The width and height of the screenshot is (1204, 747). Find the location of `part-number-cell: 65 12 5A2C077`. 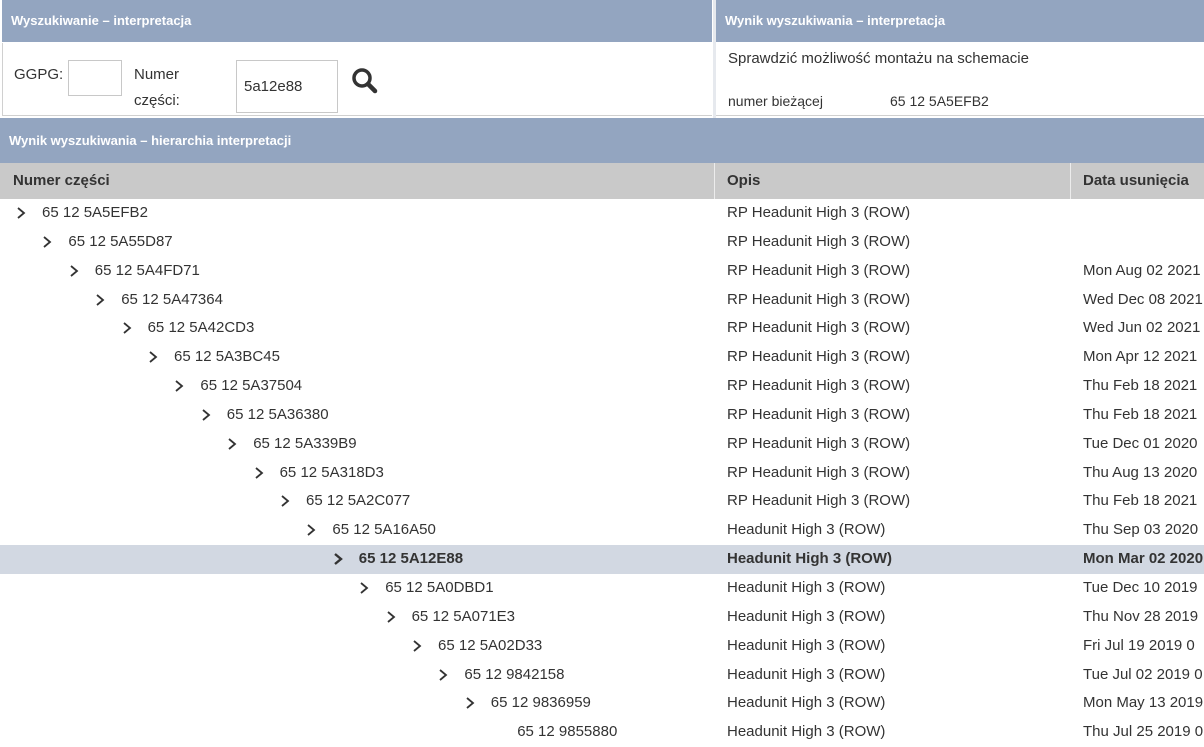

part-number-cell: 65 12 5A2C077 is located at coordinates (358, 501).